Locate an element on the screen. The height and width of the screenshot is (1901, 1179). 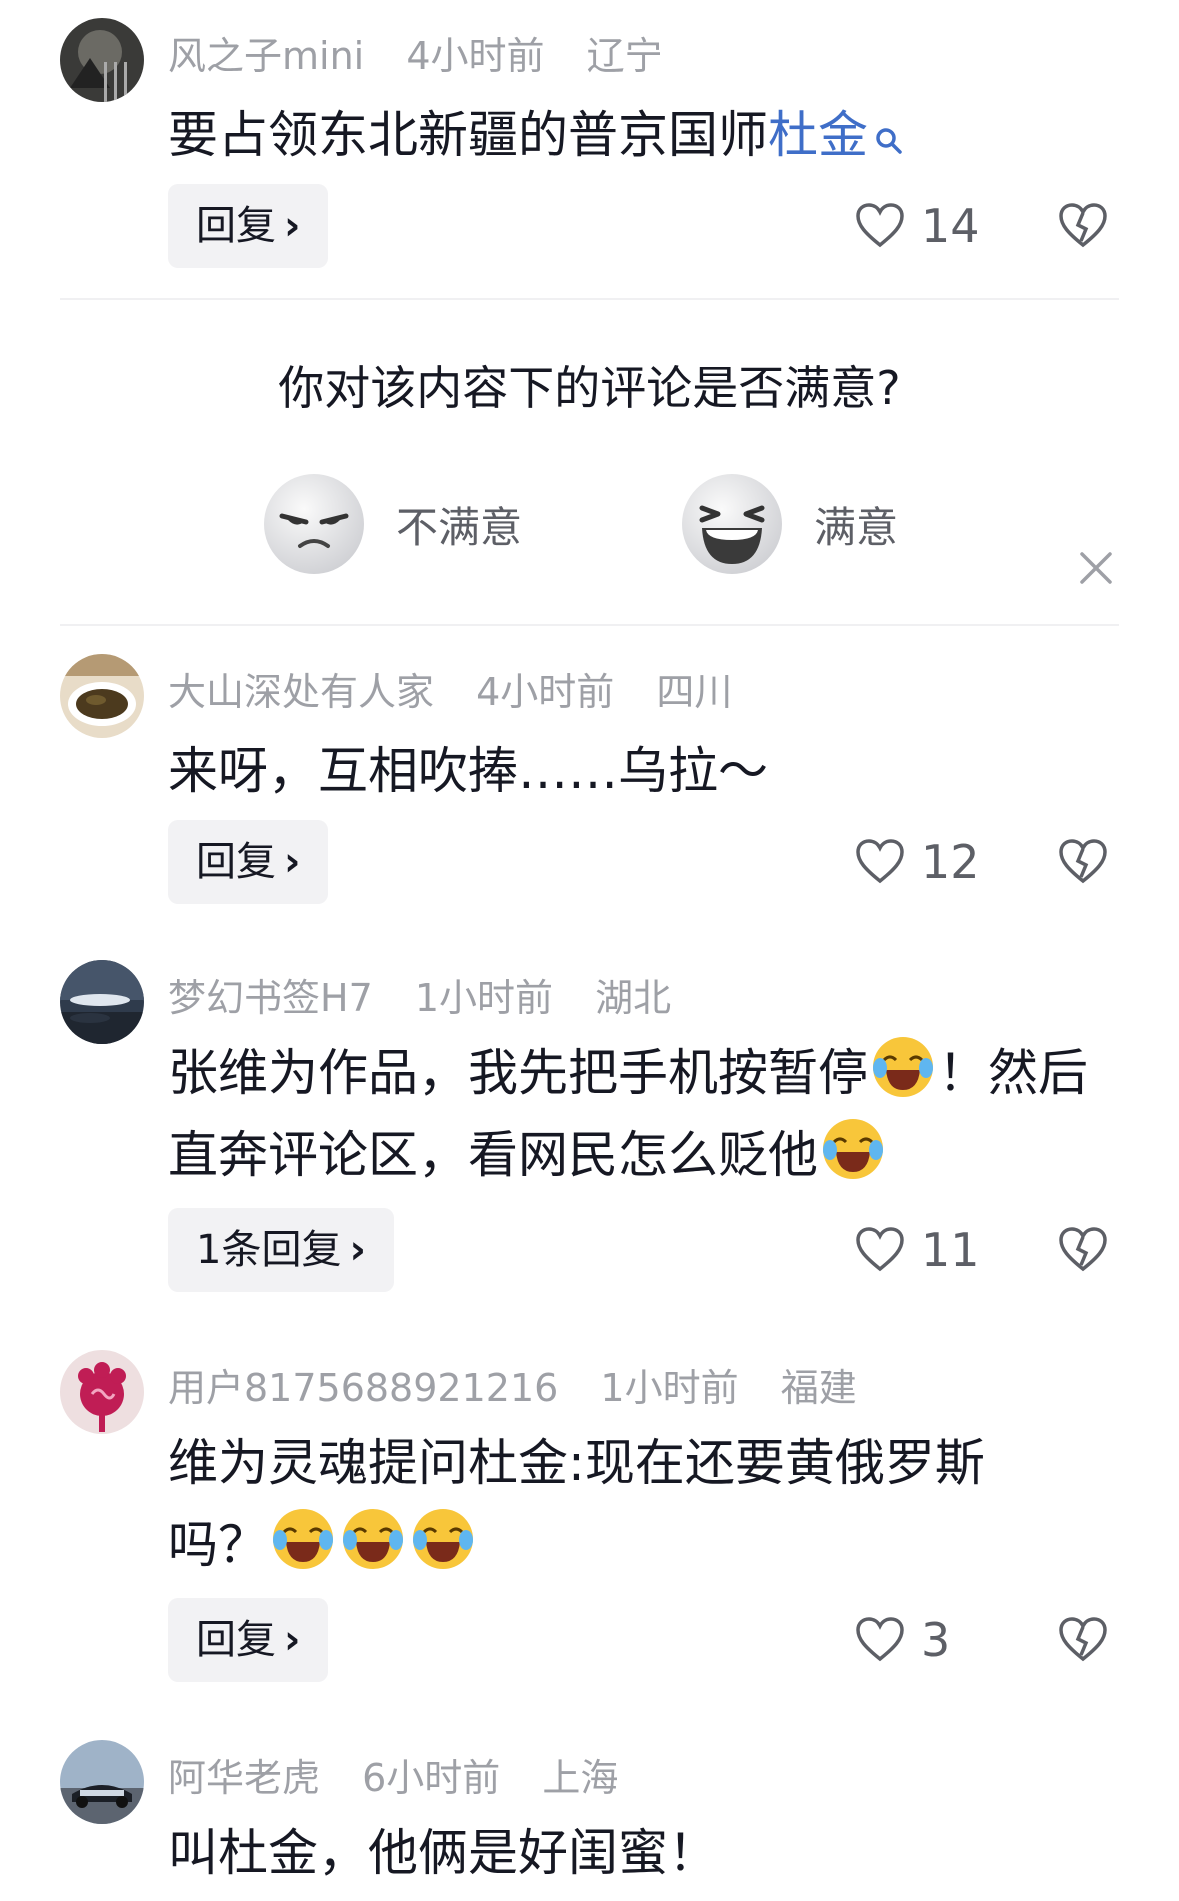
comment-text: 叫杜金，他俩是好闺蜜！ is located at coordinates (443, 1853).